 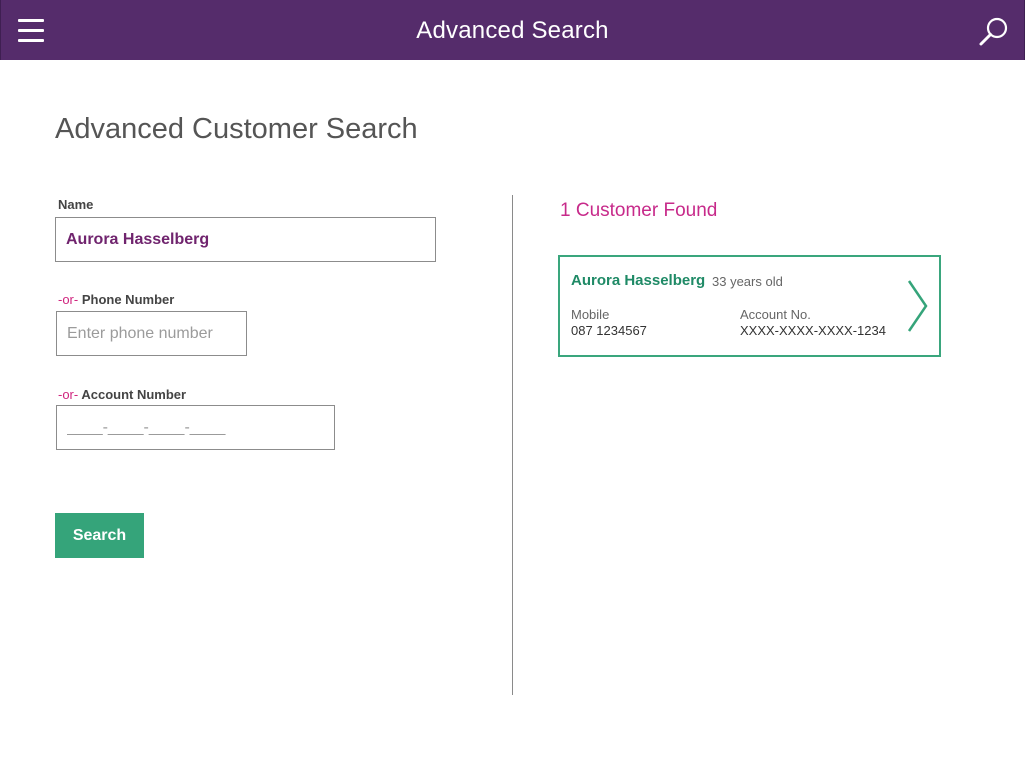 What do you see at coordinates (813, 330) in the screenshot?
I see `account-value: XXXX-XXXX-XXXX-1234` at bounding box center [813, 330].